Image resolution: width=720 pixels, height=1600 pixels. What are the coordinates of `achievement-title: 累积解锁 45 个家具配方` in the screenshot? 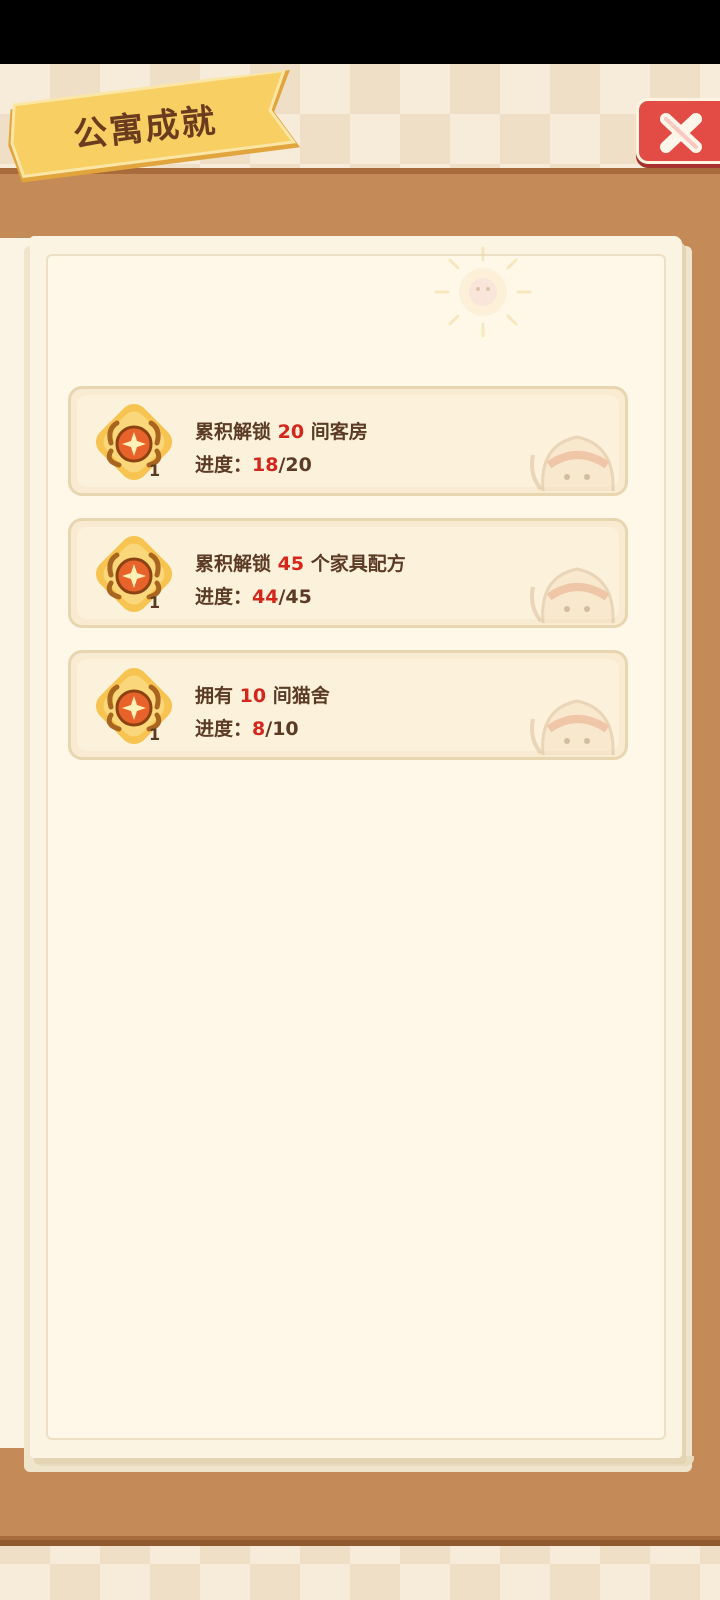 It's located at (300, 562).